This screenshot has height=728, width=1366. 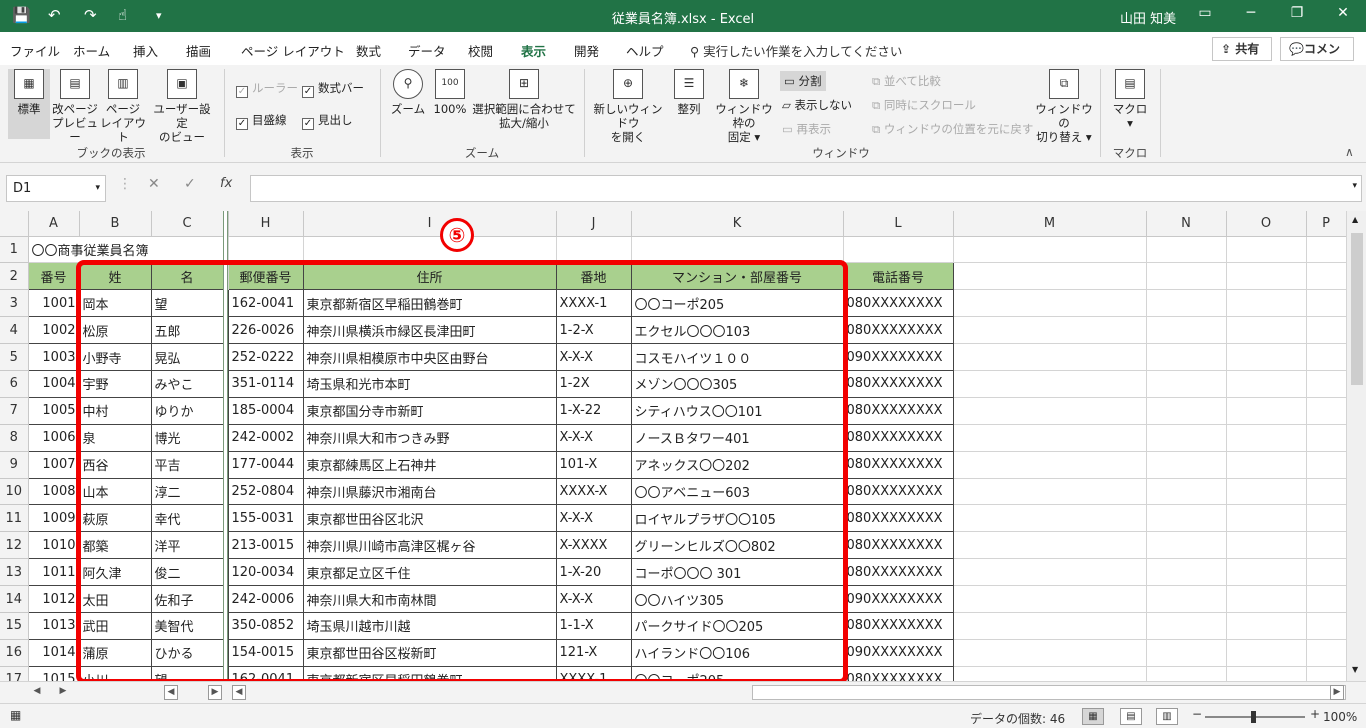 I want to click on address-cell: 東京都足立区千住, so click(x=430, y=572).